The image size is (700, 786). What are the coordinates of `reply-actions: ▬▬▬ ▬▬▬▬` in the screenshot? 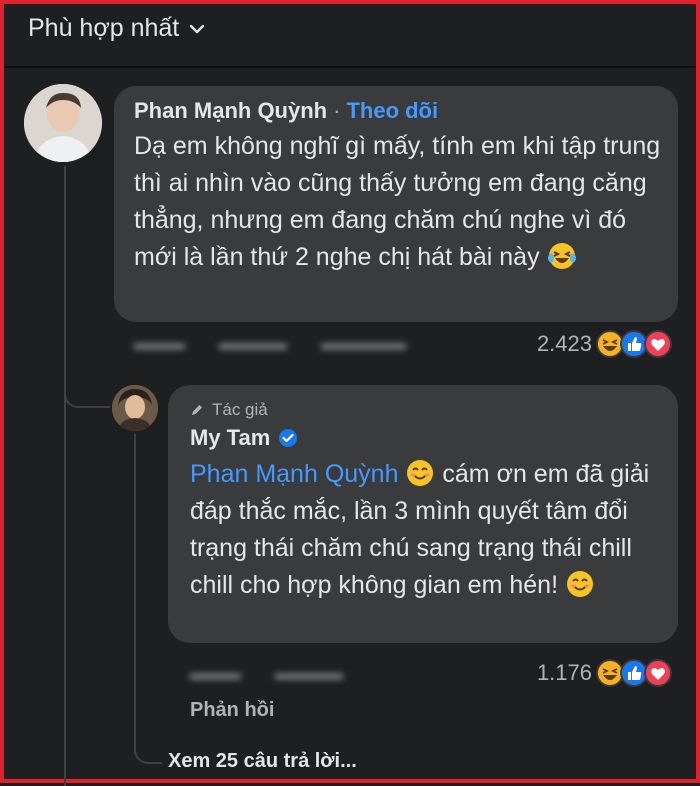 It's located at (266, 674).